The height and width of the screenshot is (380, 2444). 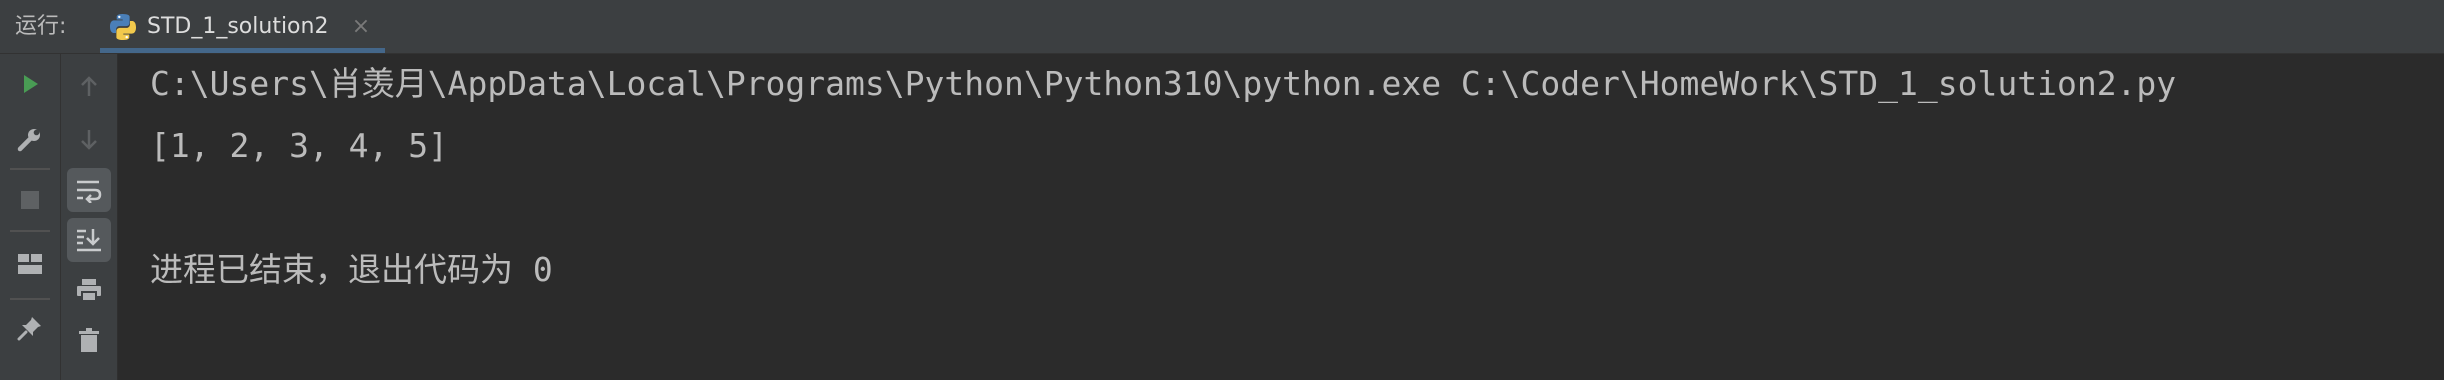 I want to click on arrow-down-icon, so click(x=89, y=140).